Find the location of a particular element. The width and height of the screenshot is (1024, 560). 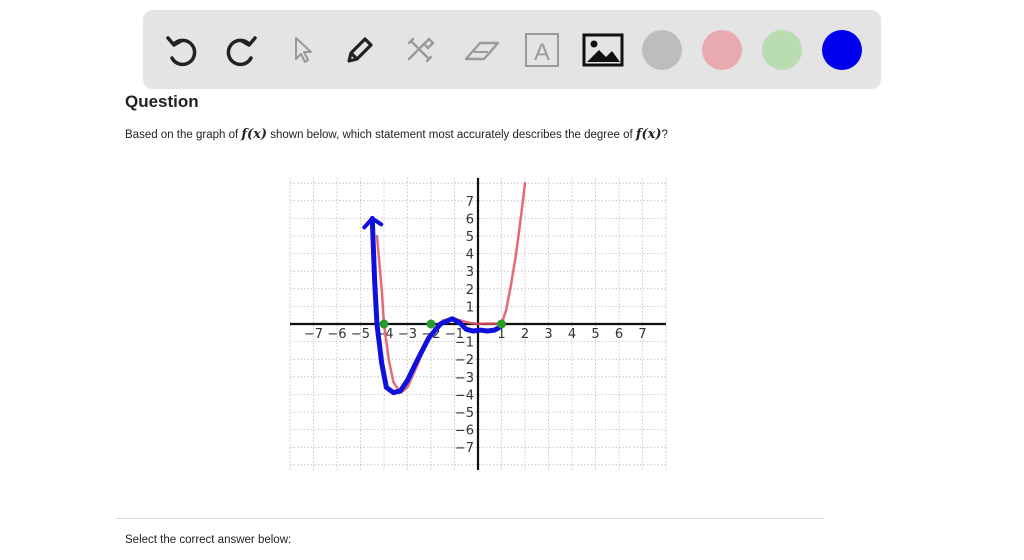

question-text-before: Based on the graph of is located at coordinates (183, 135).